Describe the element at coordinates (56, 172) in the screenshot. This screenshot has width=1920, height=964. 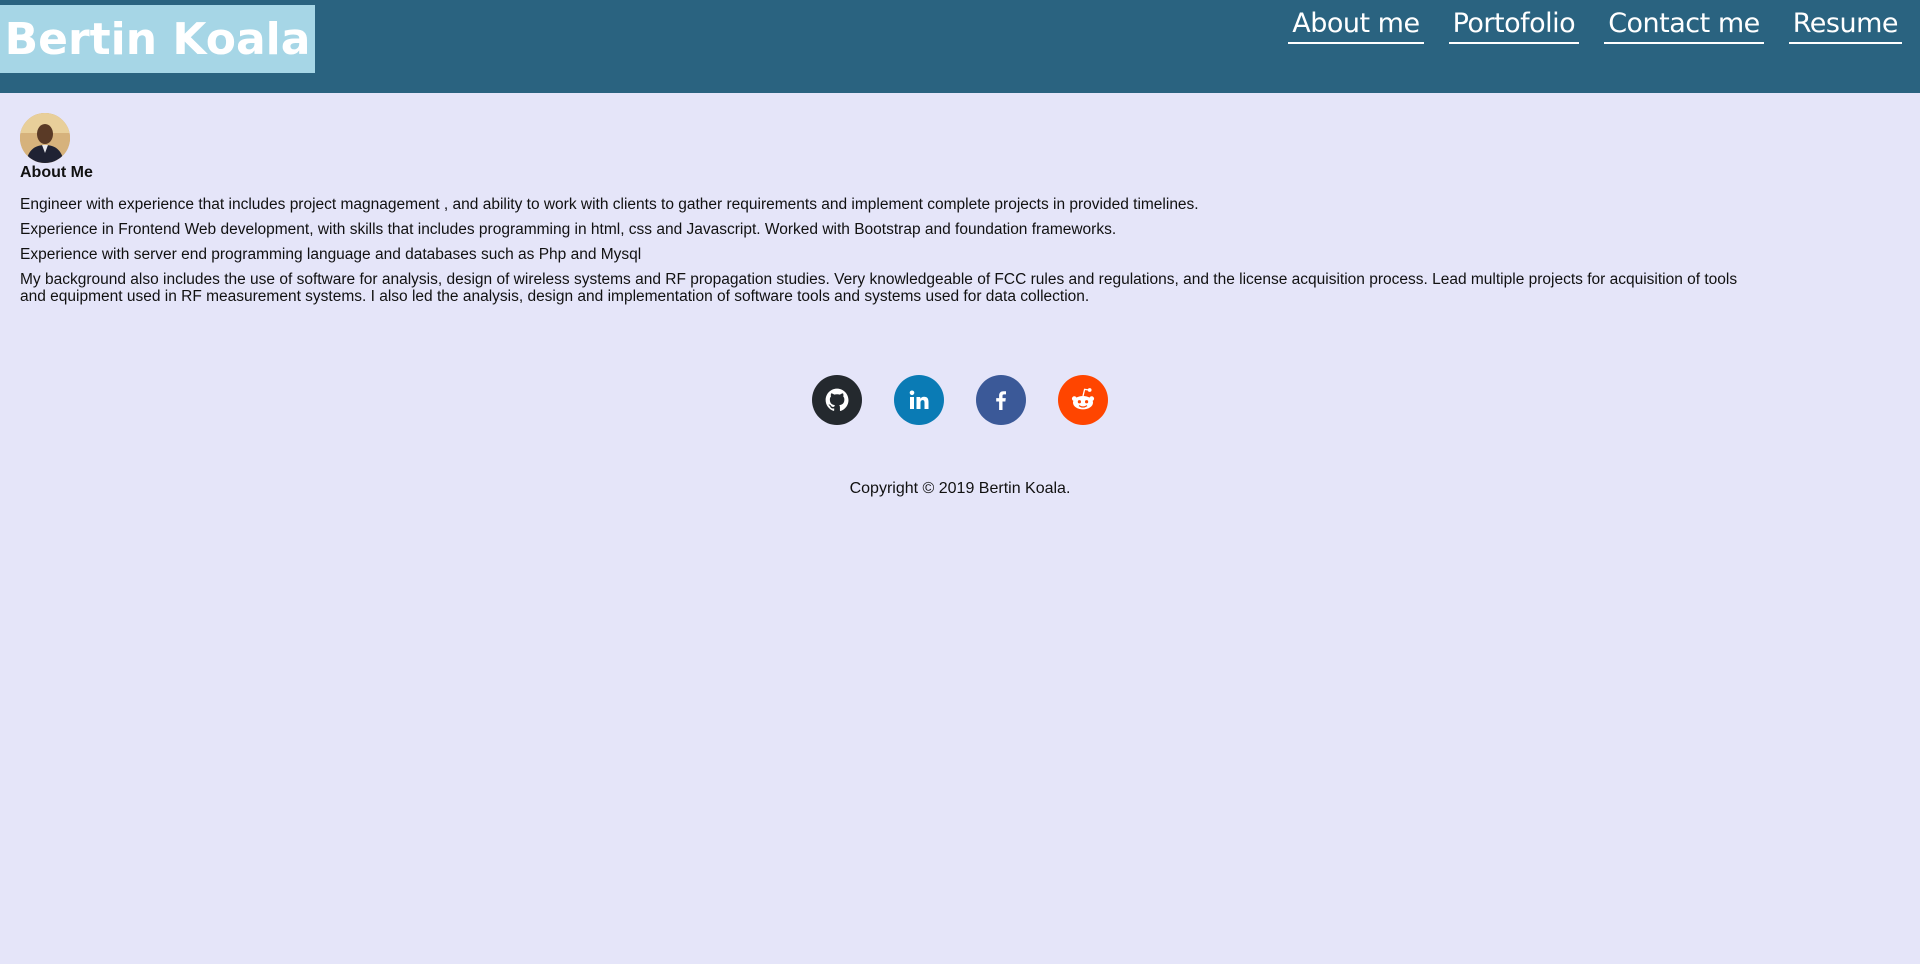
I see `about-title: About Me` at that location.